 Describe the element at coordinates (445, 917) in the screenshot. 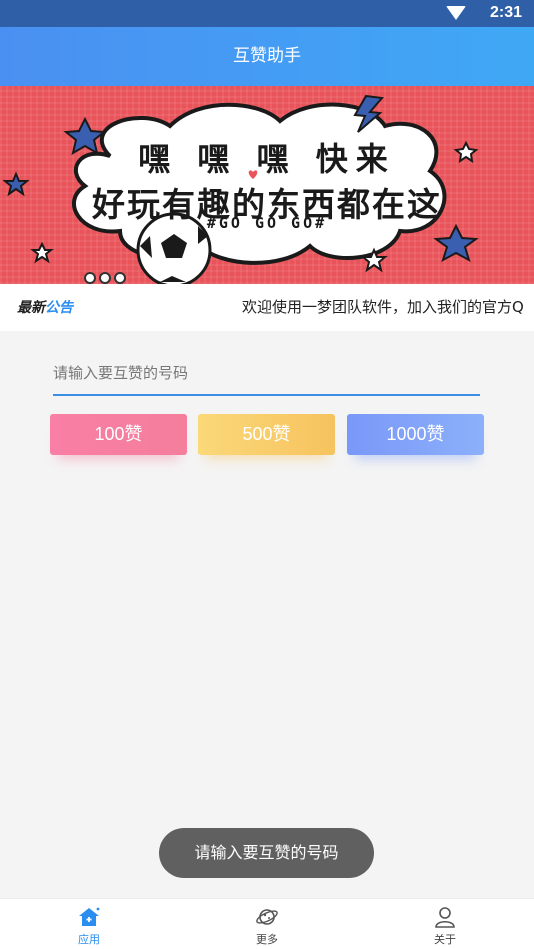

I see `user-icon` at that location.